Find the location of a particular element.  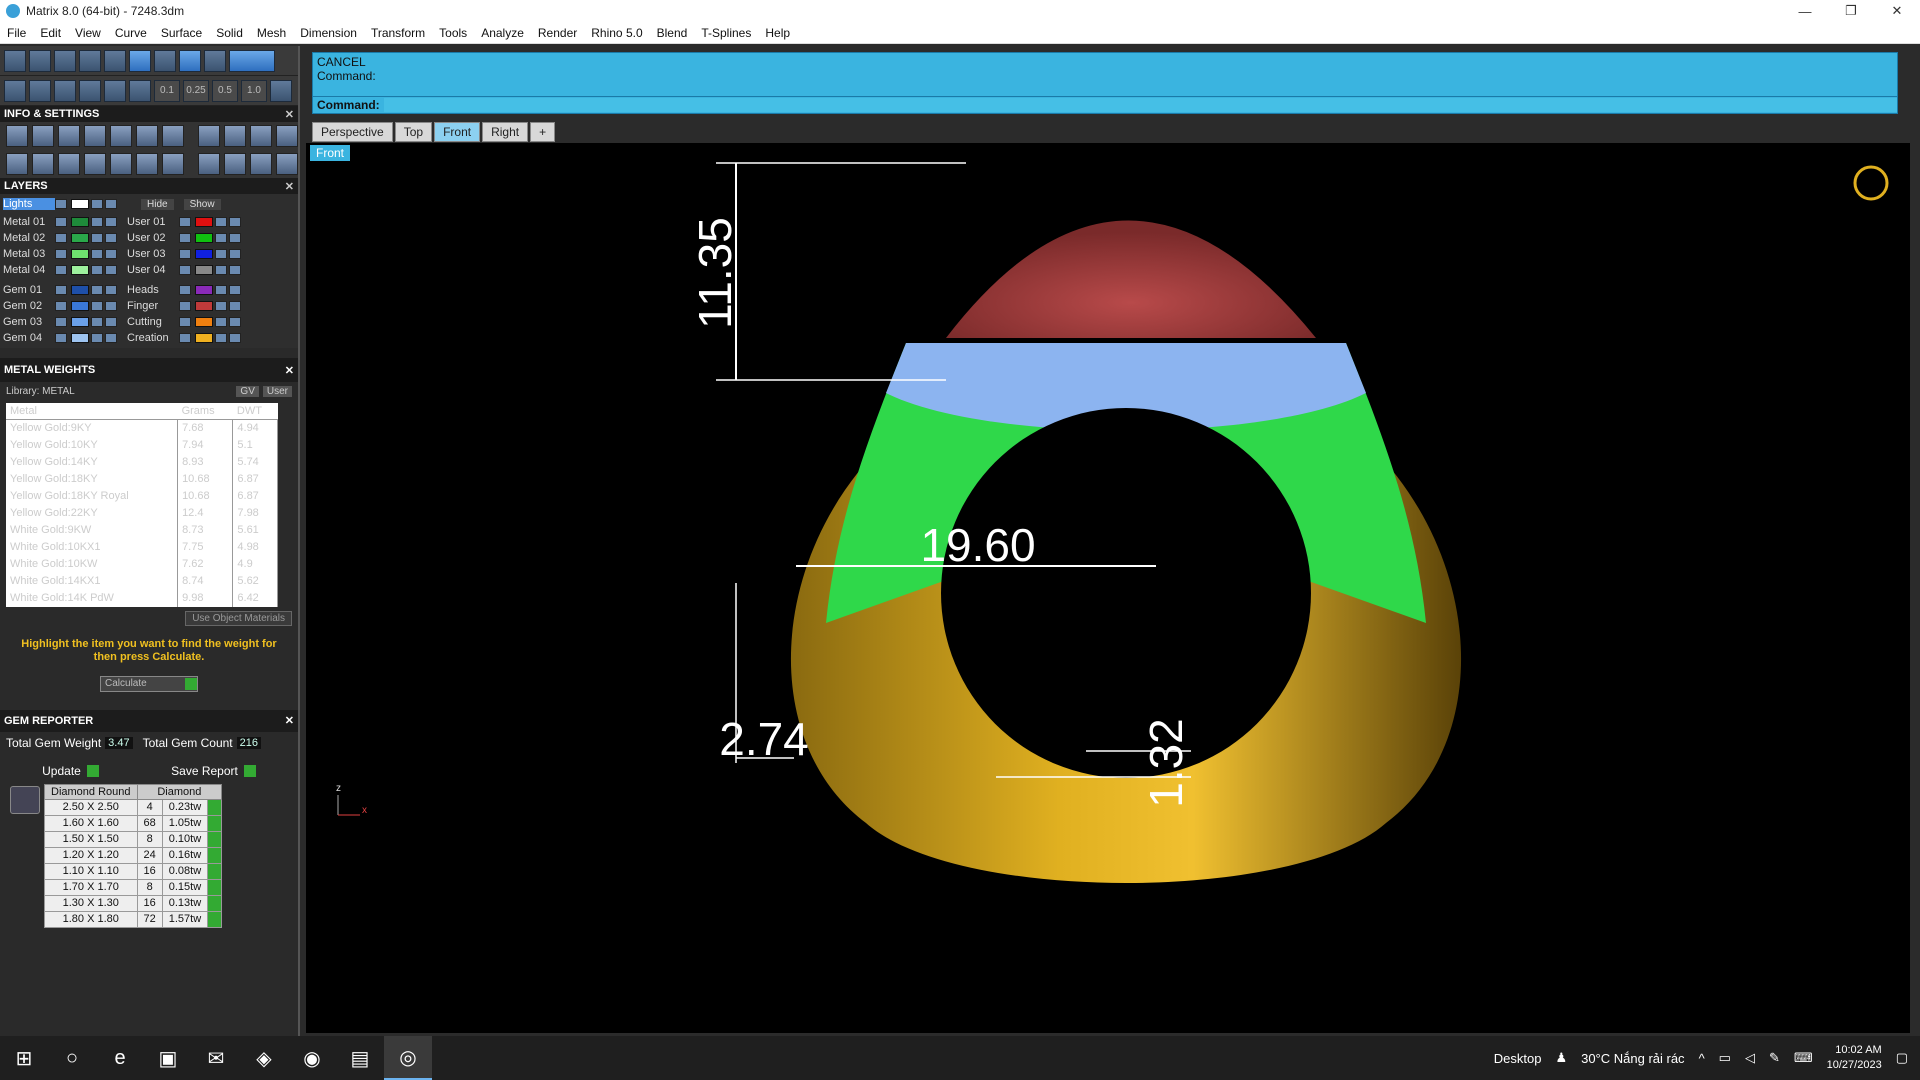

point-snap-icon is located at coordinates (90, 60).